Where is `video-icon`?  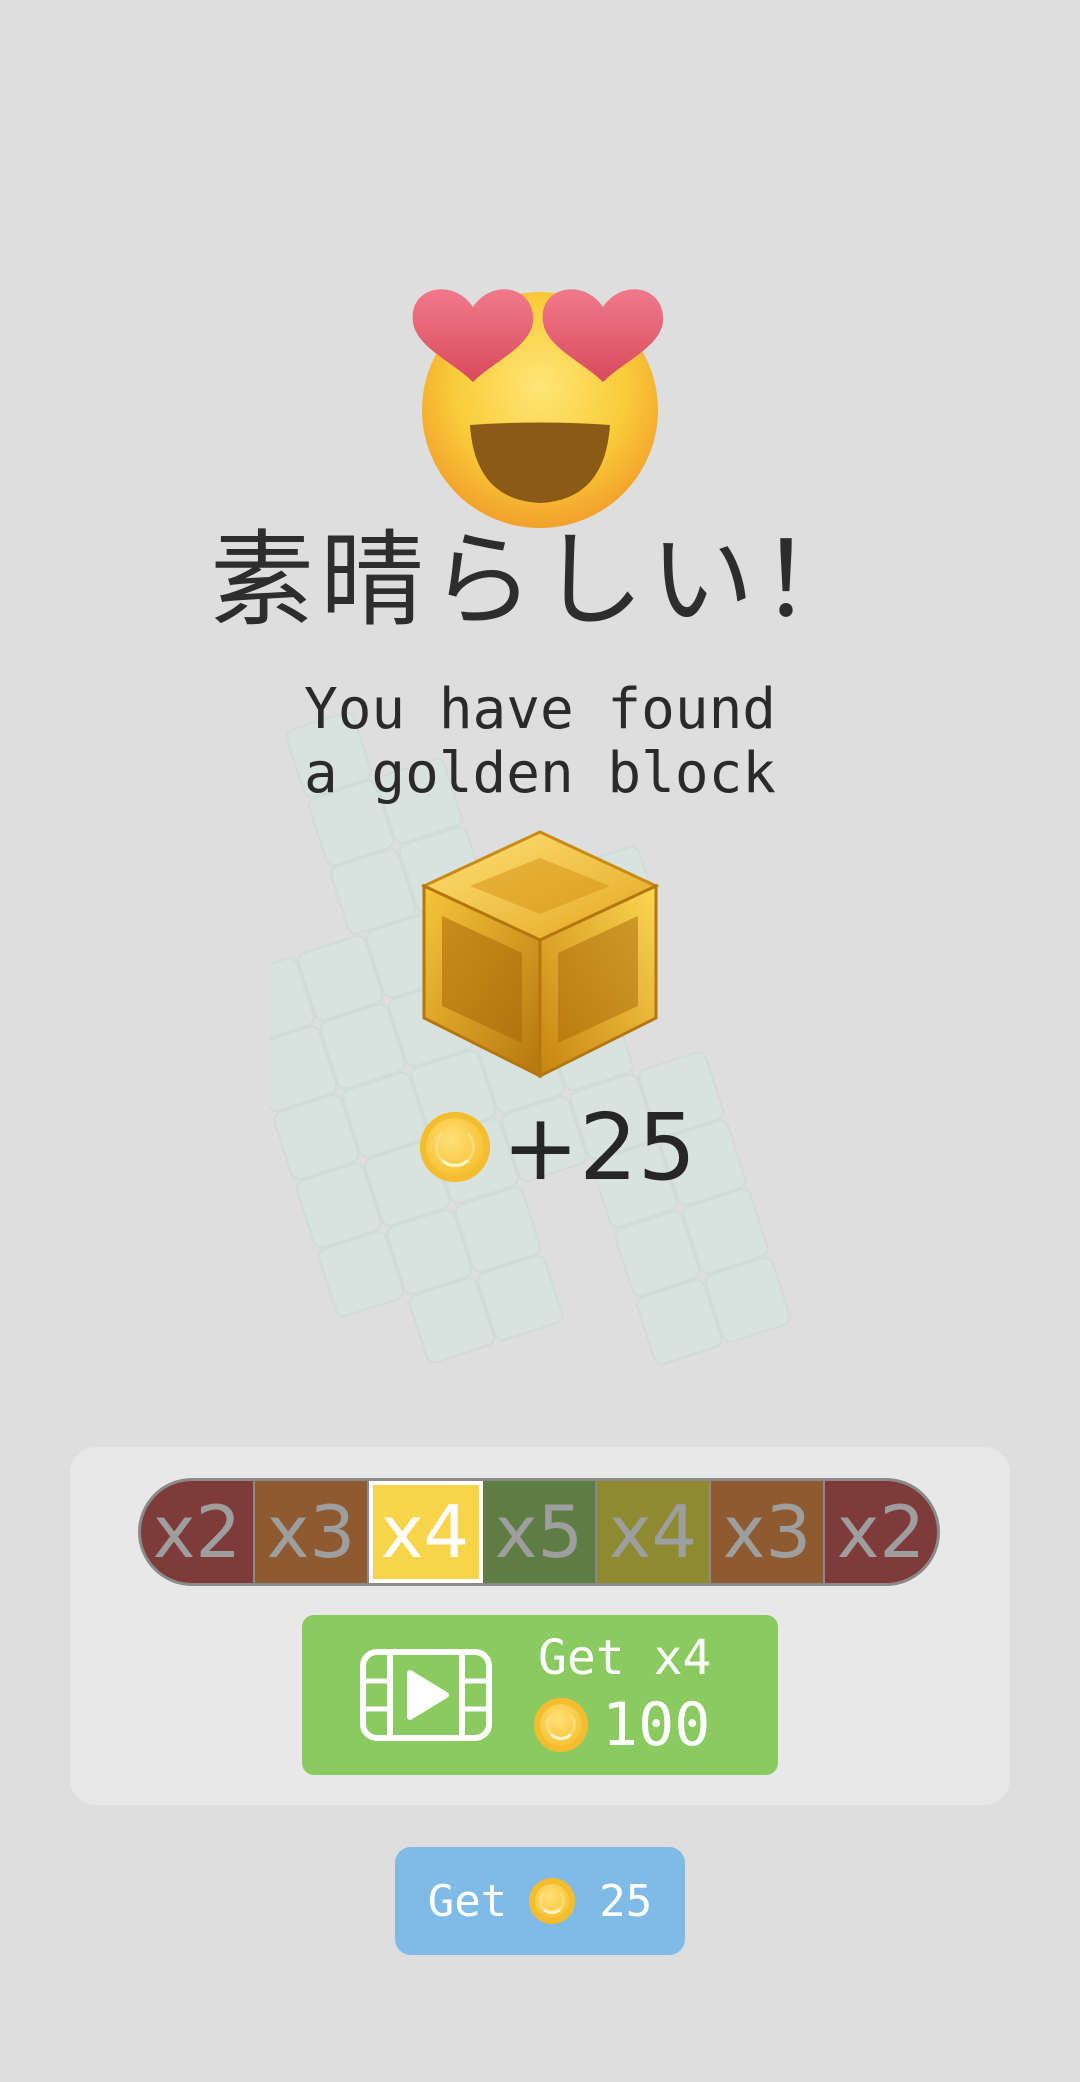
video-icon is located at coordinates (426, 1695).